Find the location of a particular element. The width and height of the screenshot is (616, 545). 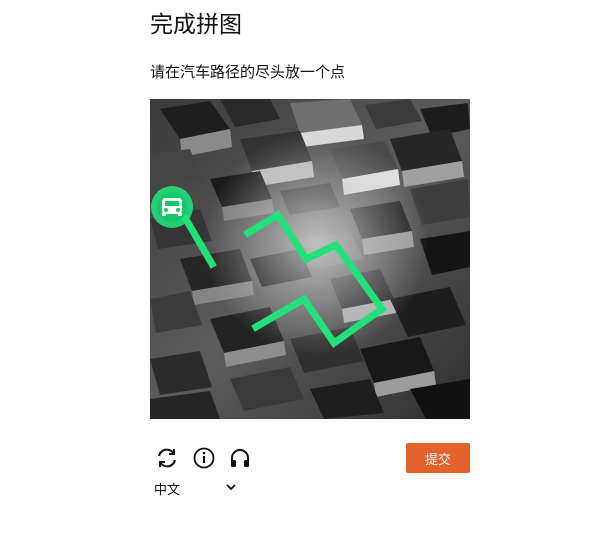

page-title: 完成拼图 is located at coordinates (196, 25).